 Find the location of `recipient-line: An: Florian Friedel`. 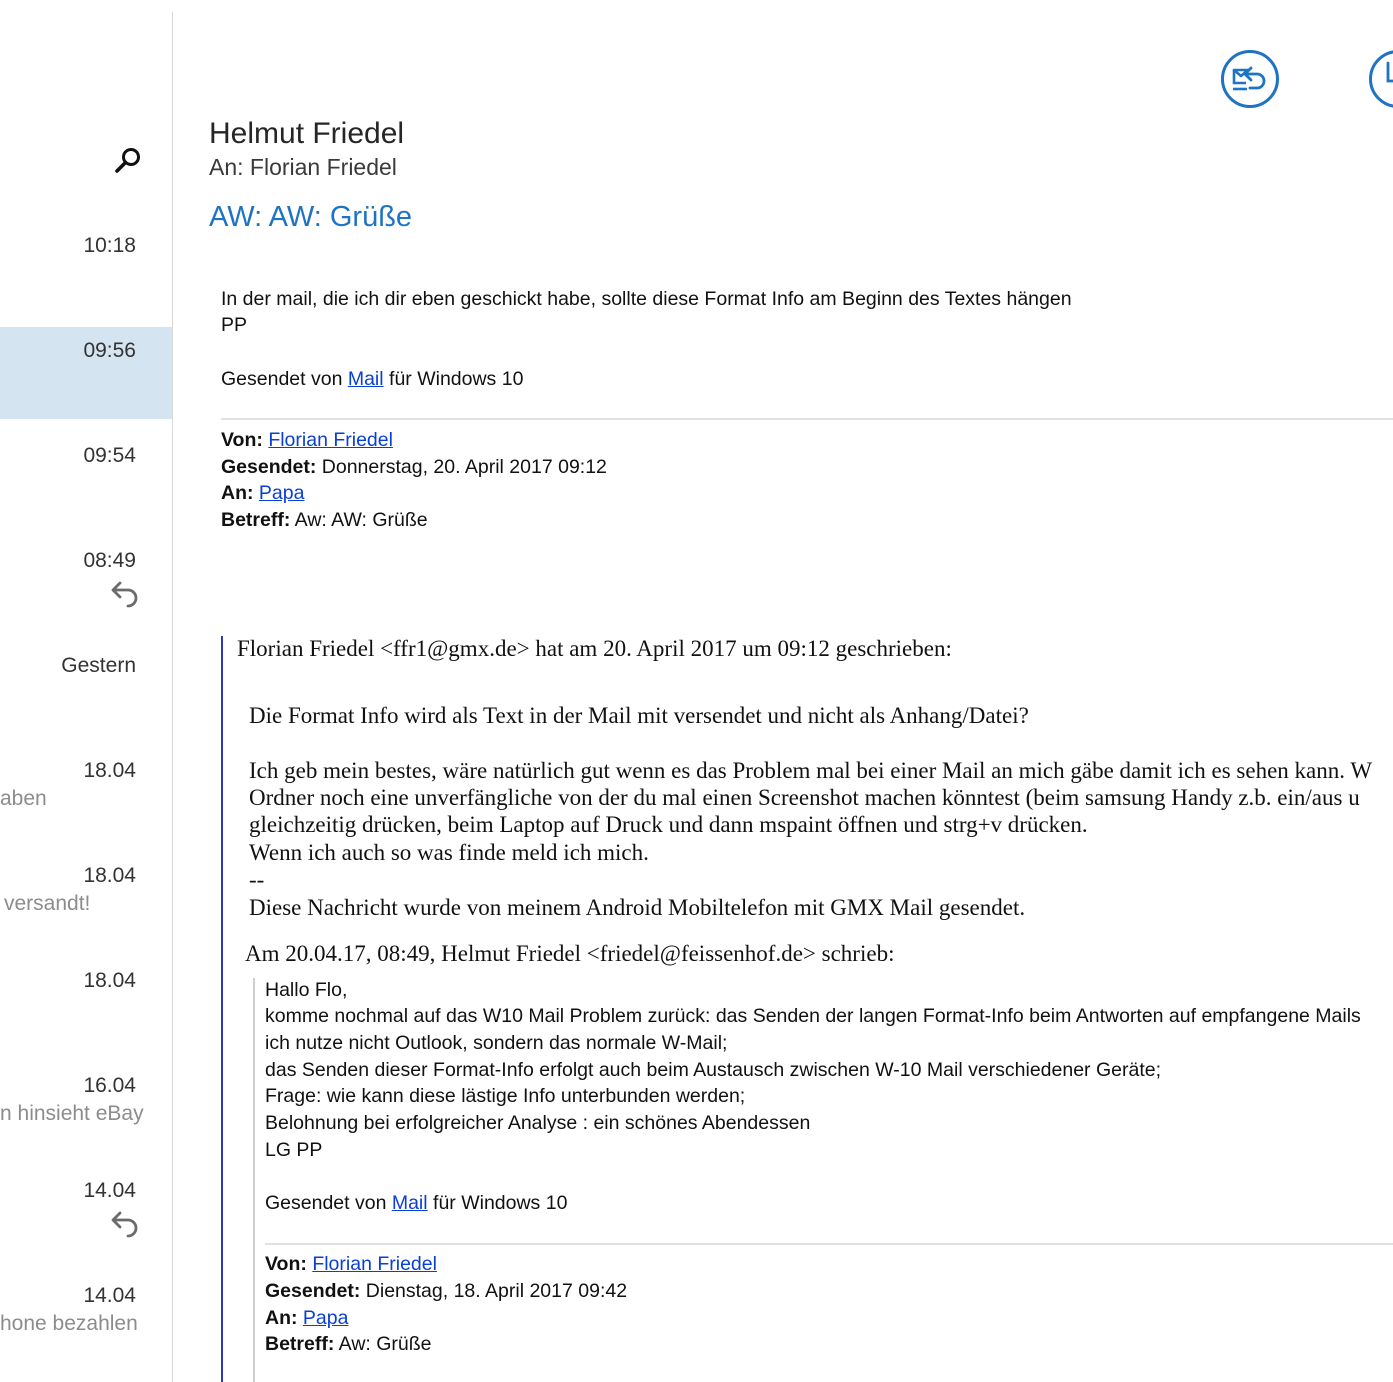

recipient-line: An: Florian Friedel is located at coordinates (303, 167).